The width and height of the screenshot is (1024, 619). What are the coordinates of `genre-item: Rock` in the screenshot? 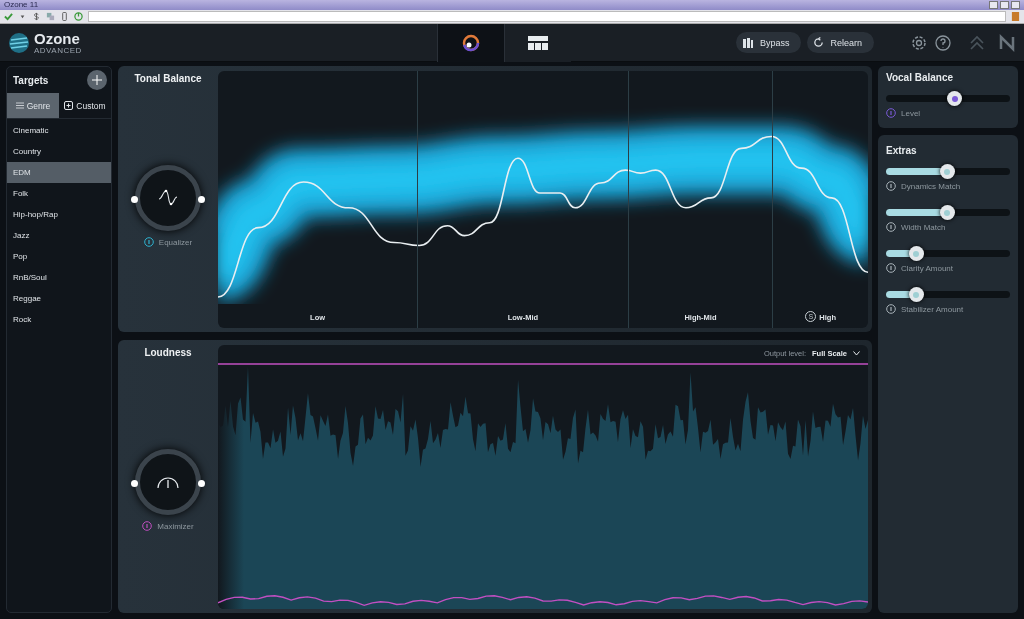 It's located at (59, 319).